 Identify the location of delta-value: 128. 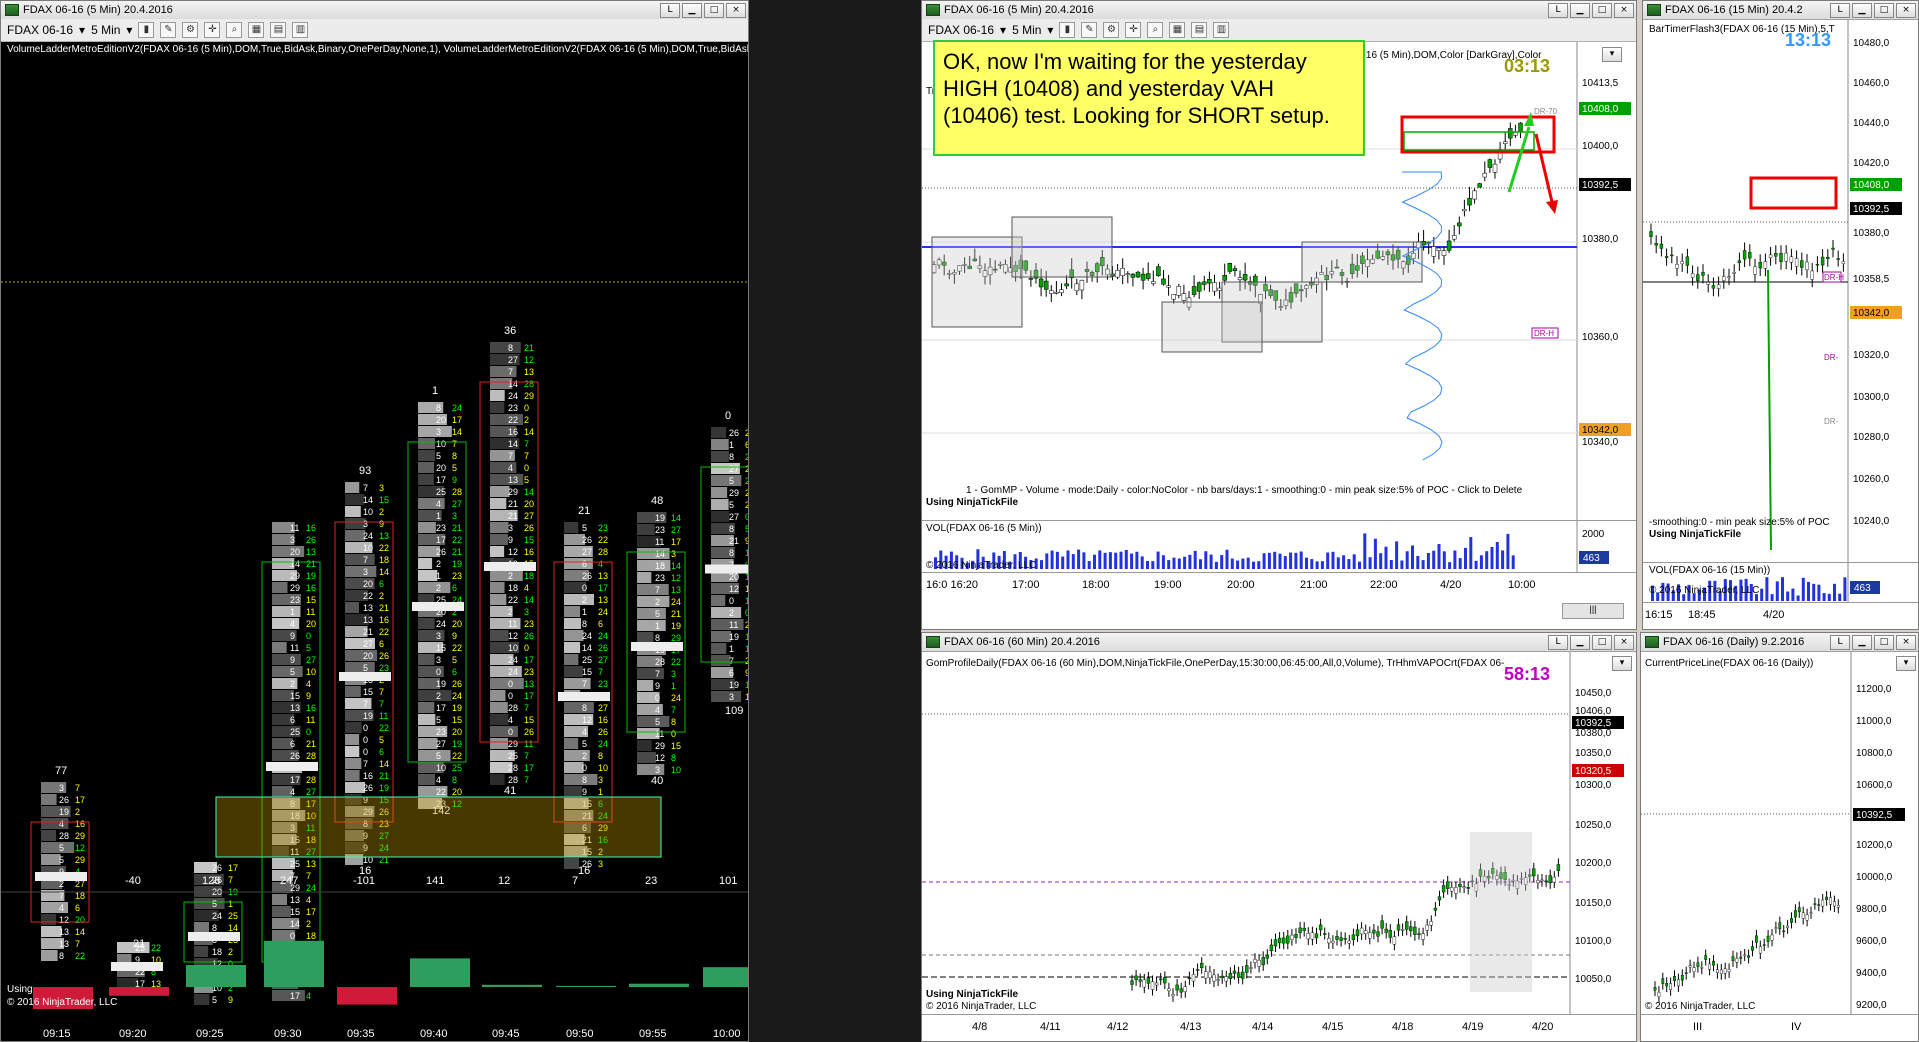
(211, 881).